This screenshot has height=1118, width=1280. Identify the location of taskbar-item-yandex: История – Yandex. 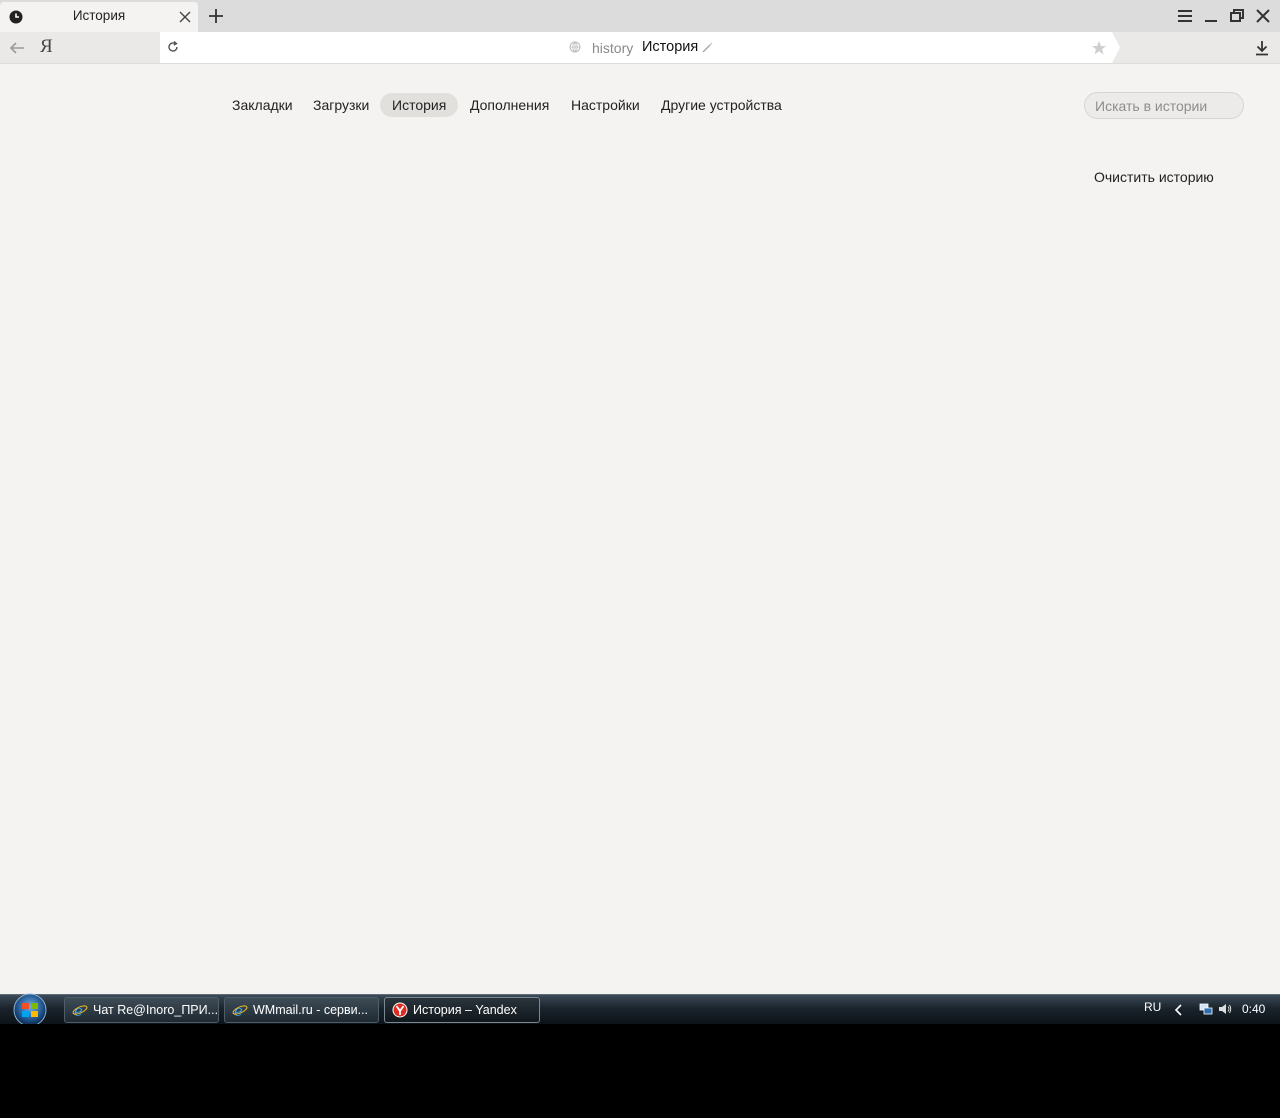
(462, 1010).